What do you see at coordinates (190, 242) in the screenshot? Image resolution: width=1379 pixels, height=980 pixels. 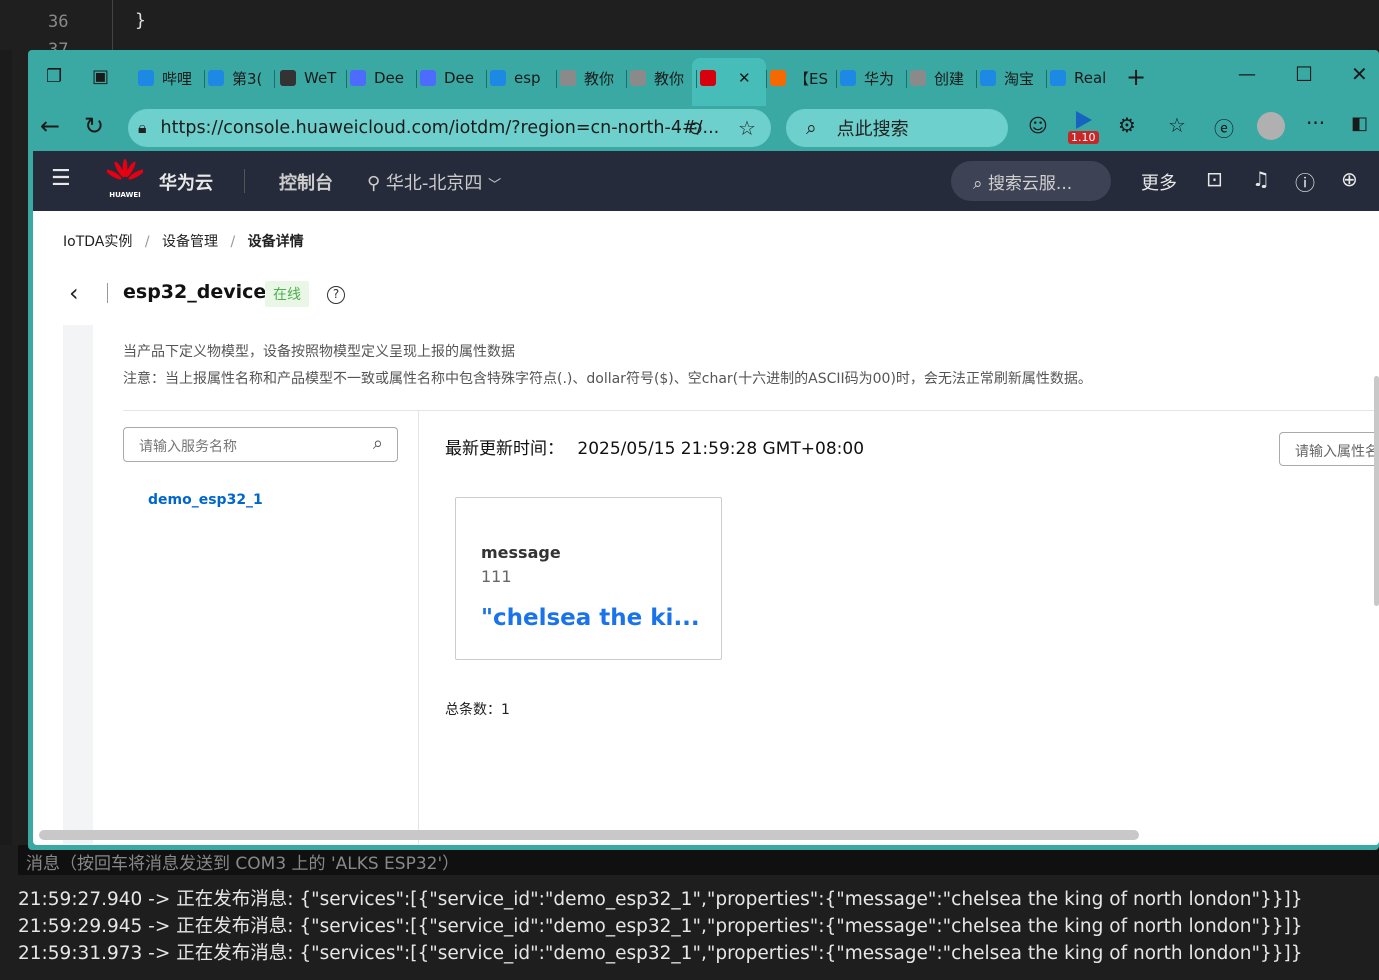 I see `breadcrumb-device-management: 设备管理` at bounding box center [190, 242].